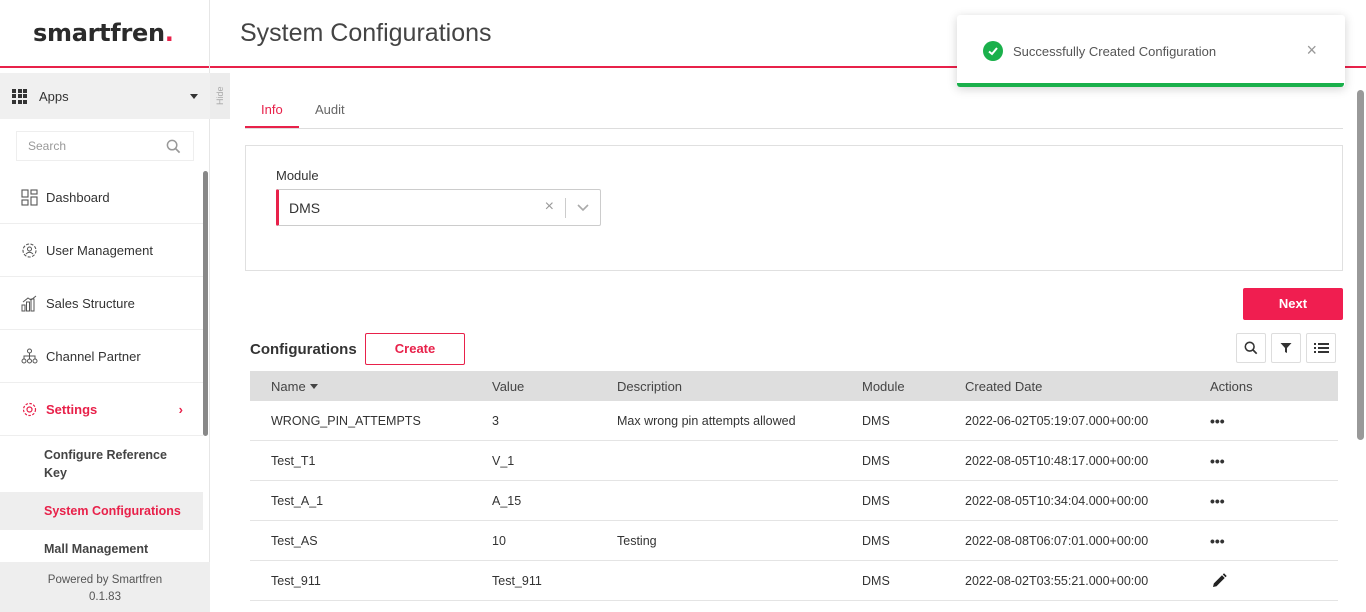 This screenshot has height=612, width=1366. I want to click on gear-icon, so click(29, 409).